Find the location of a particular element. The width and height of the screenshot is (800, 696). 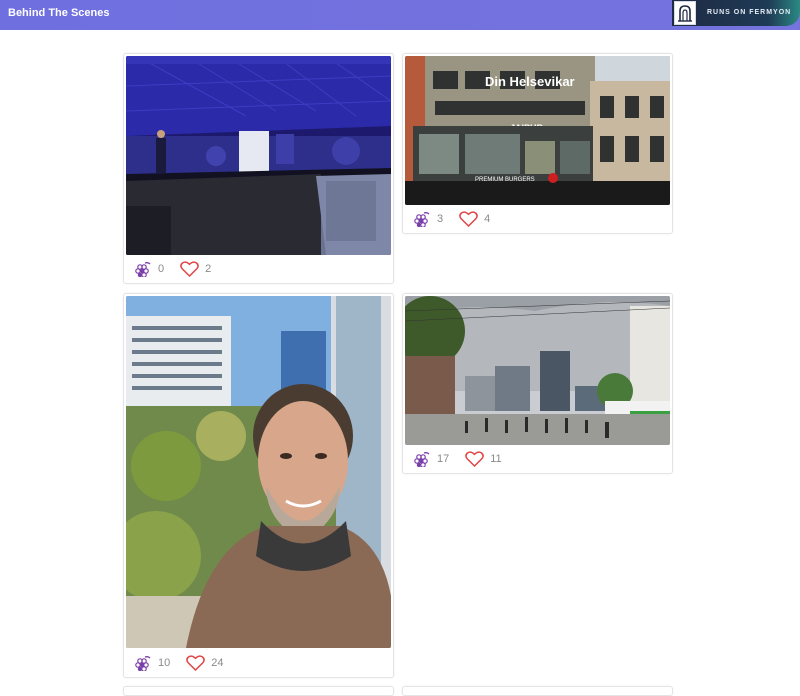

like-count: 24 is located at coordinates (217, 663).